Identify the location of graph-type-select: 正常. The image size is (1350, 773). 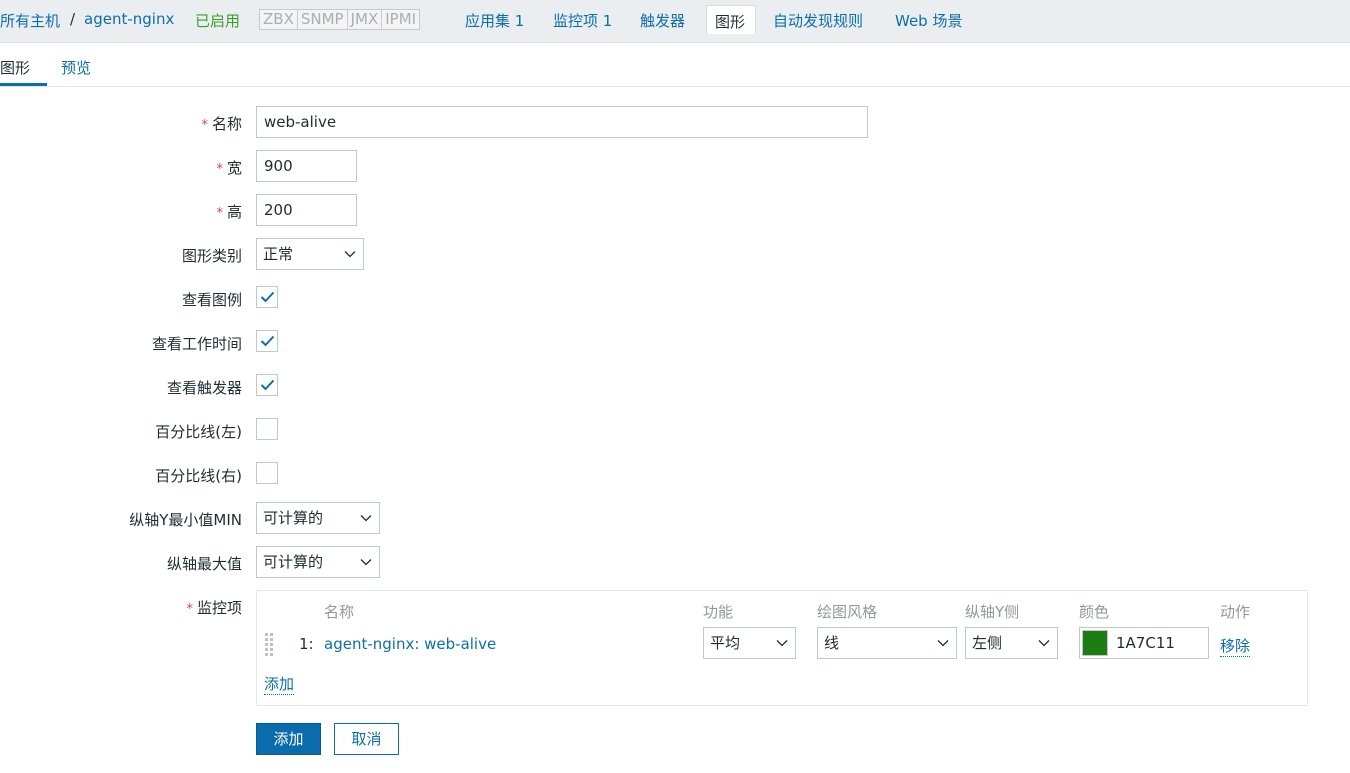
(310, 254).